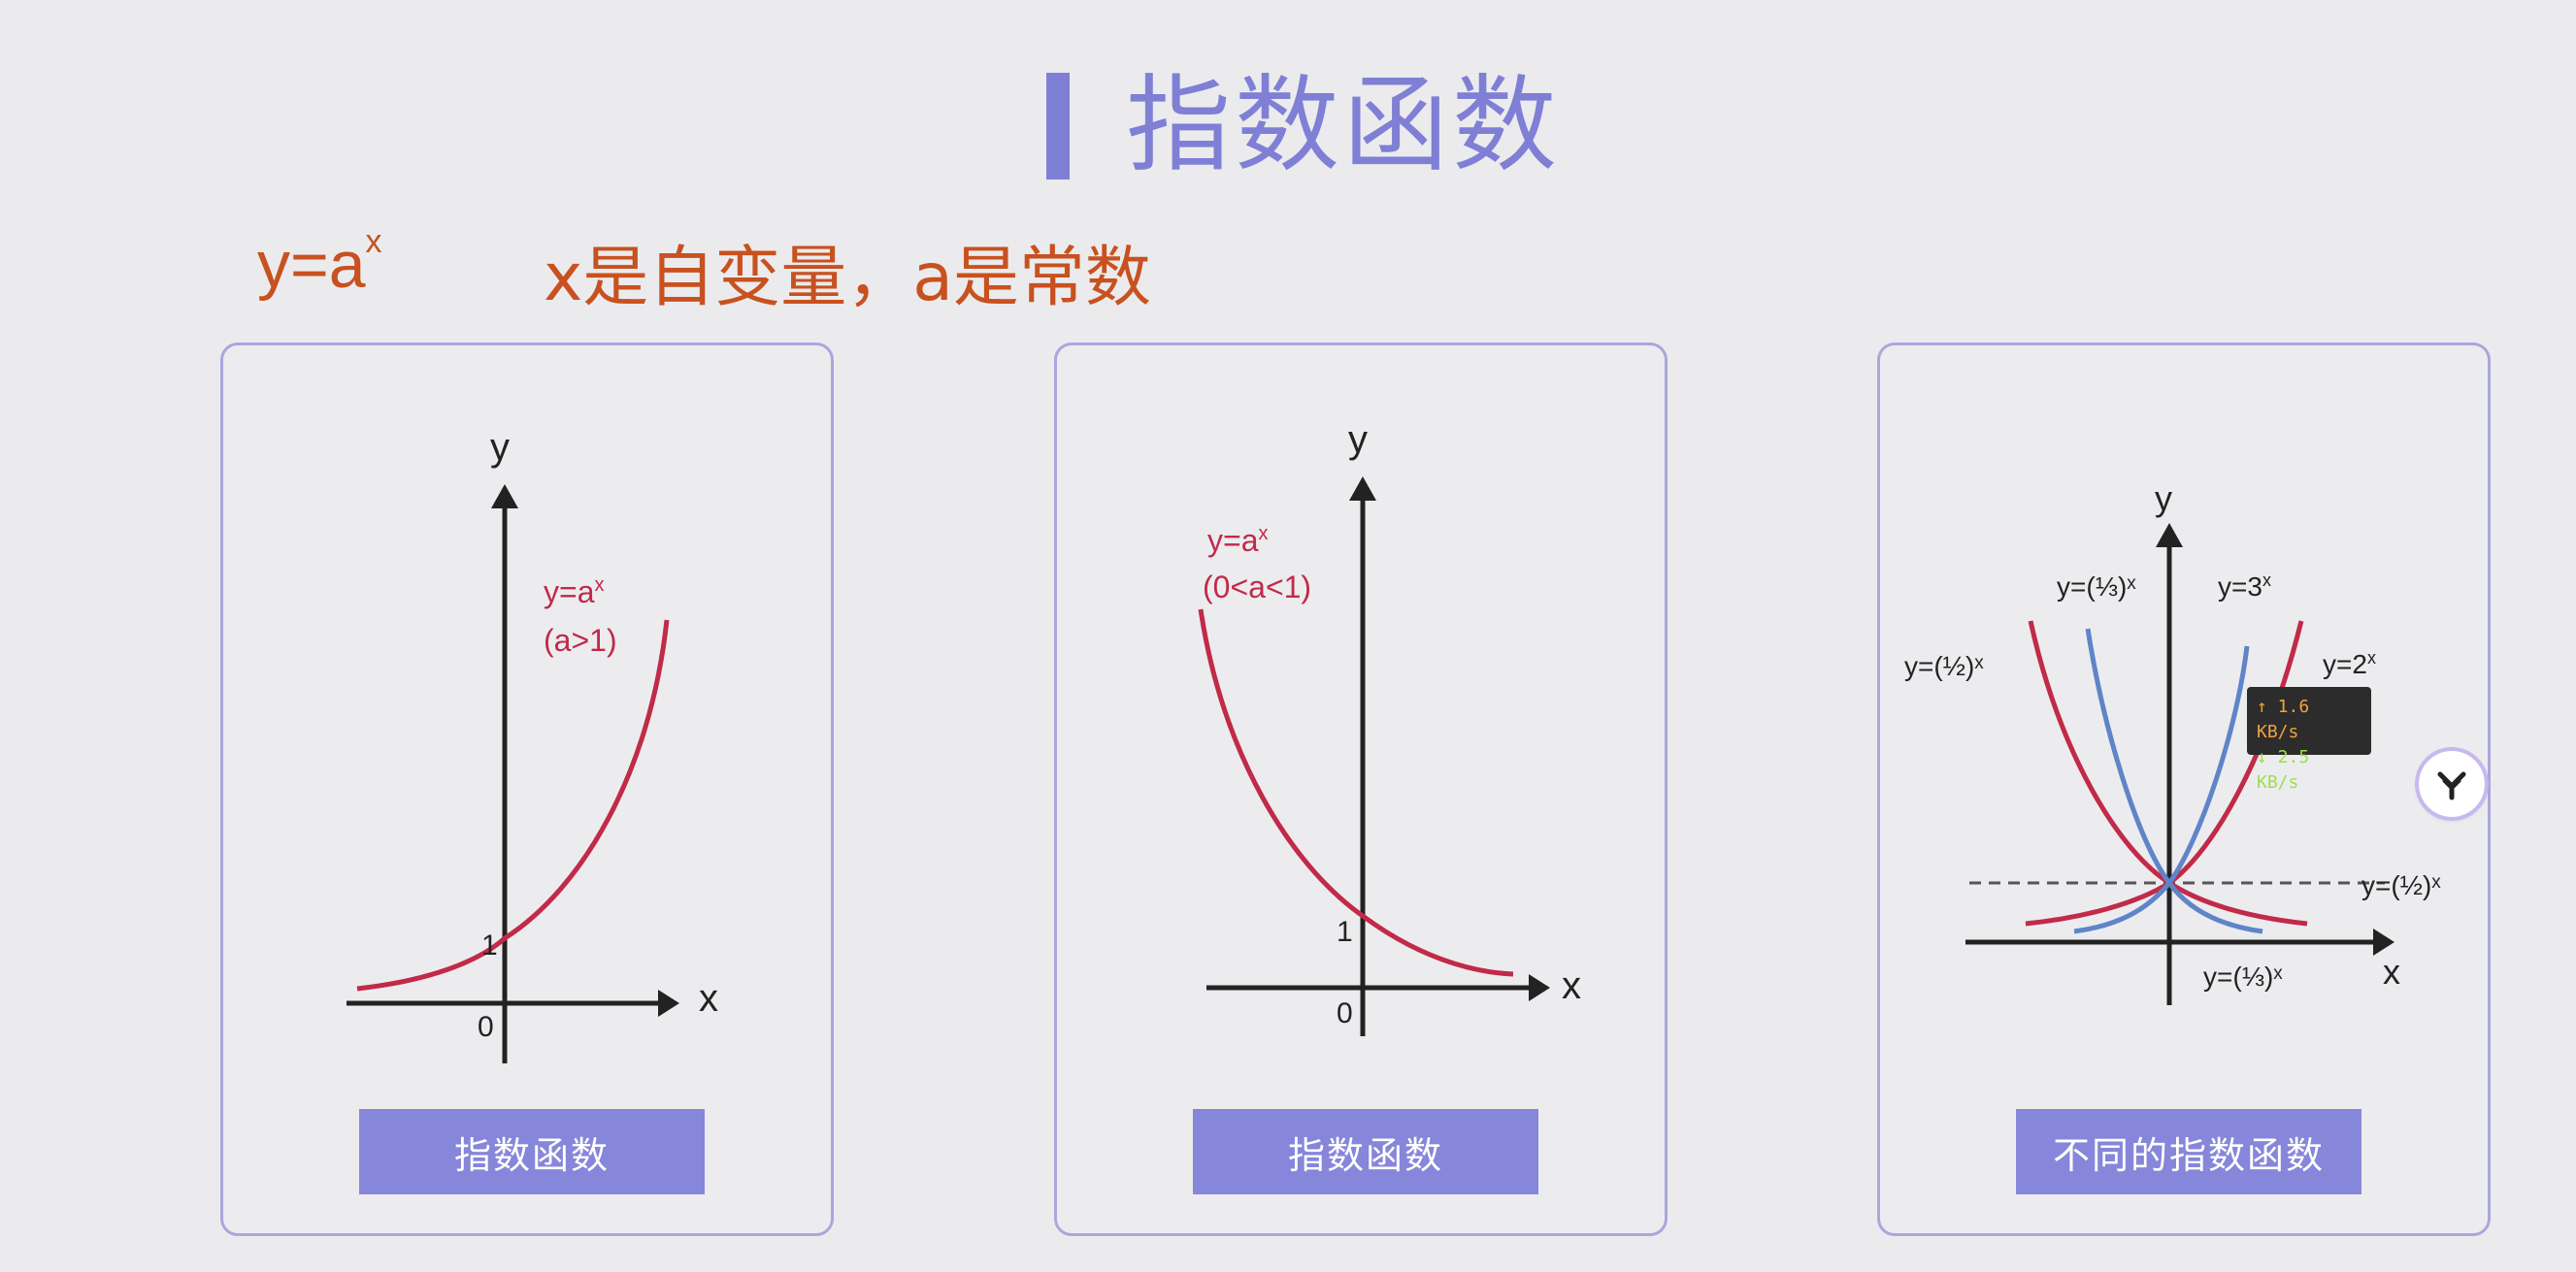 This screenshot has height=1272, width=2576. What do you see at coordinates (1058, 126) in the screenshot?
I see `title-accent-bar` at bounding box center [1058, 126].